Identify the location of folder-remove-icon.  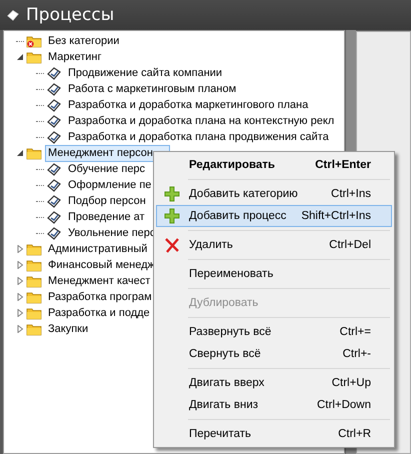
(34, 41).